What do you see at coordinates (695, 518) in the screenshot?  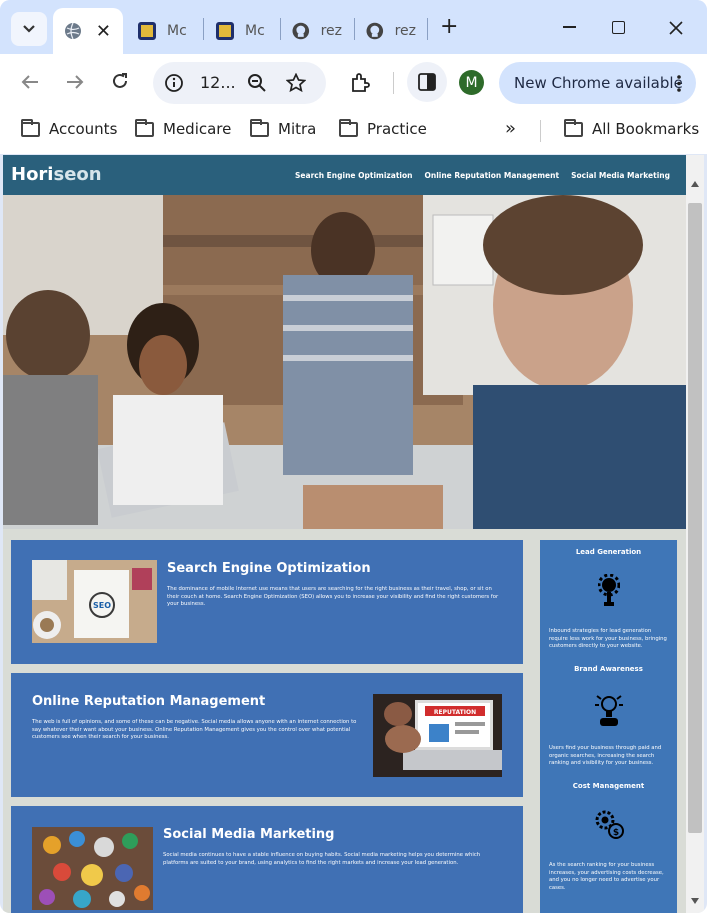 I see `scrollbar-thumb` at bounding box center [695, 518].